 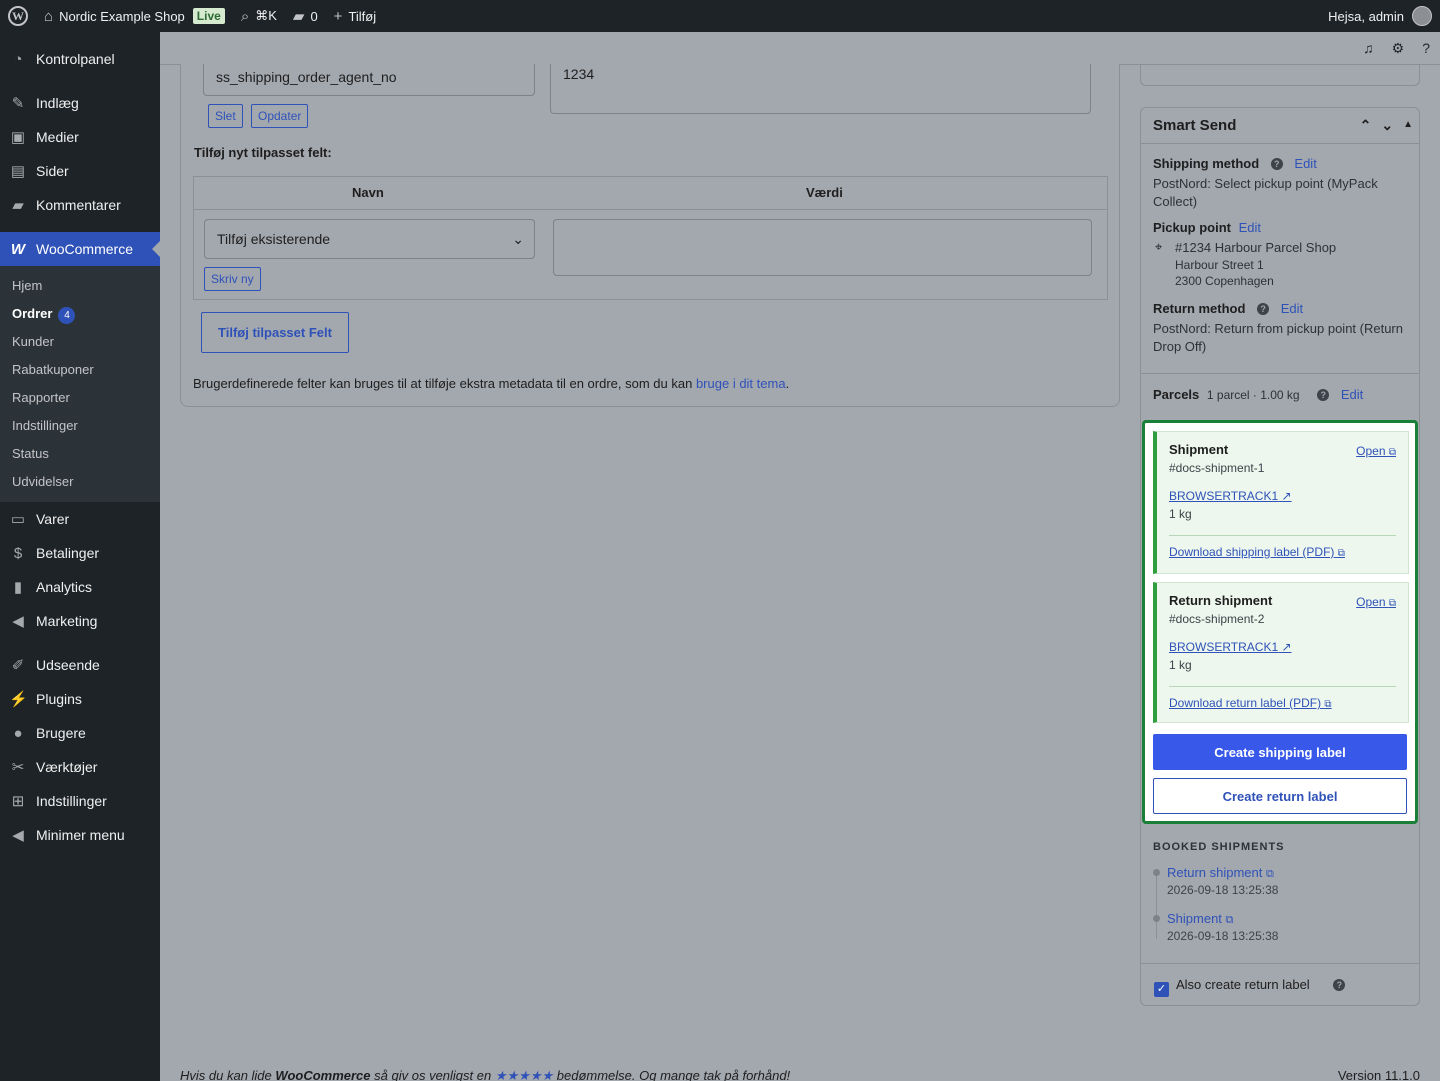 I want to click on sidebar-item-marketing: ◀ Marketing, so click(x=80, y=621).